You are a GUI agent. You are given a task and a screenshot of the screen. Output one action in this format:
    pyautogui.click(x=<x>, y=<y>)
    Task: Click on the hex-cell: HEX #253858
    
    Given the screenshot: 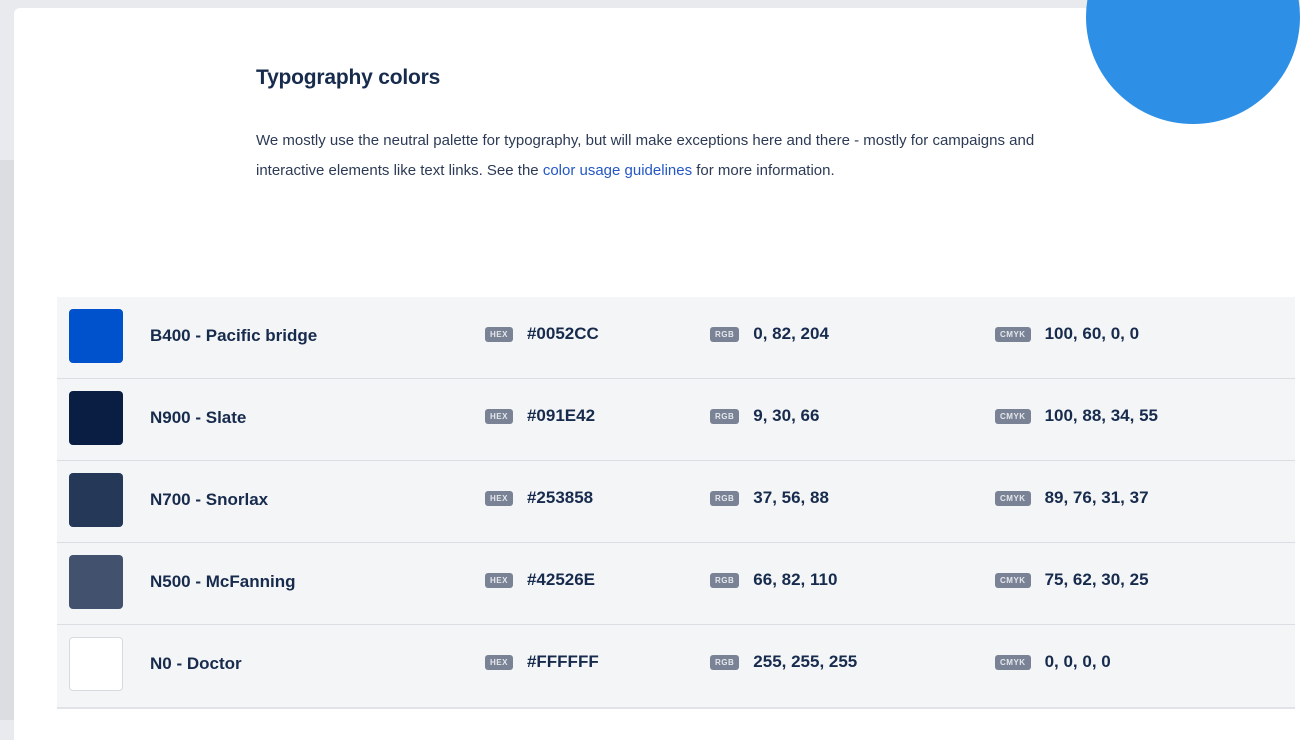 What is the action you would take?
    pyautogui.click(x=539, y=498)
    